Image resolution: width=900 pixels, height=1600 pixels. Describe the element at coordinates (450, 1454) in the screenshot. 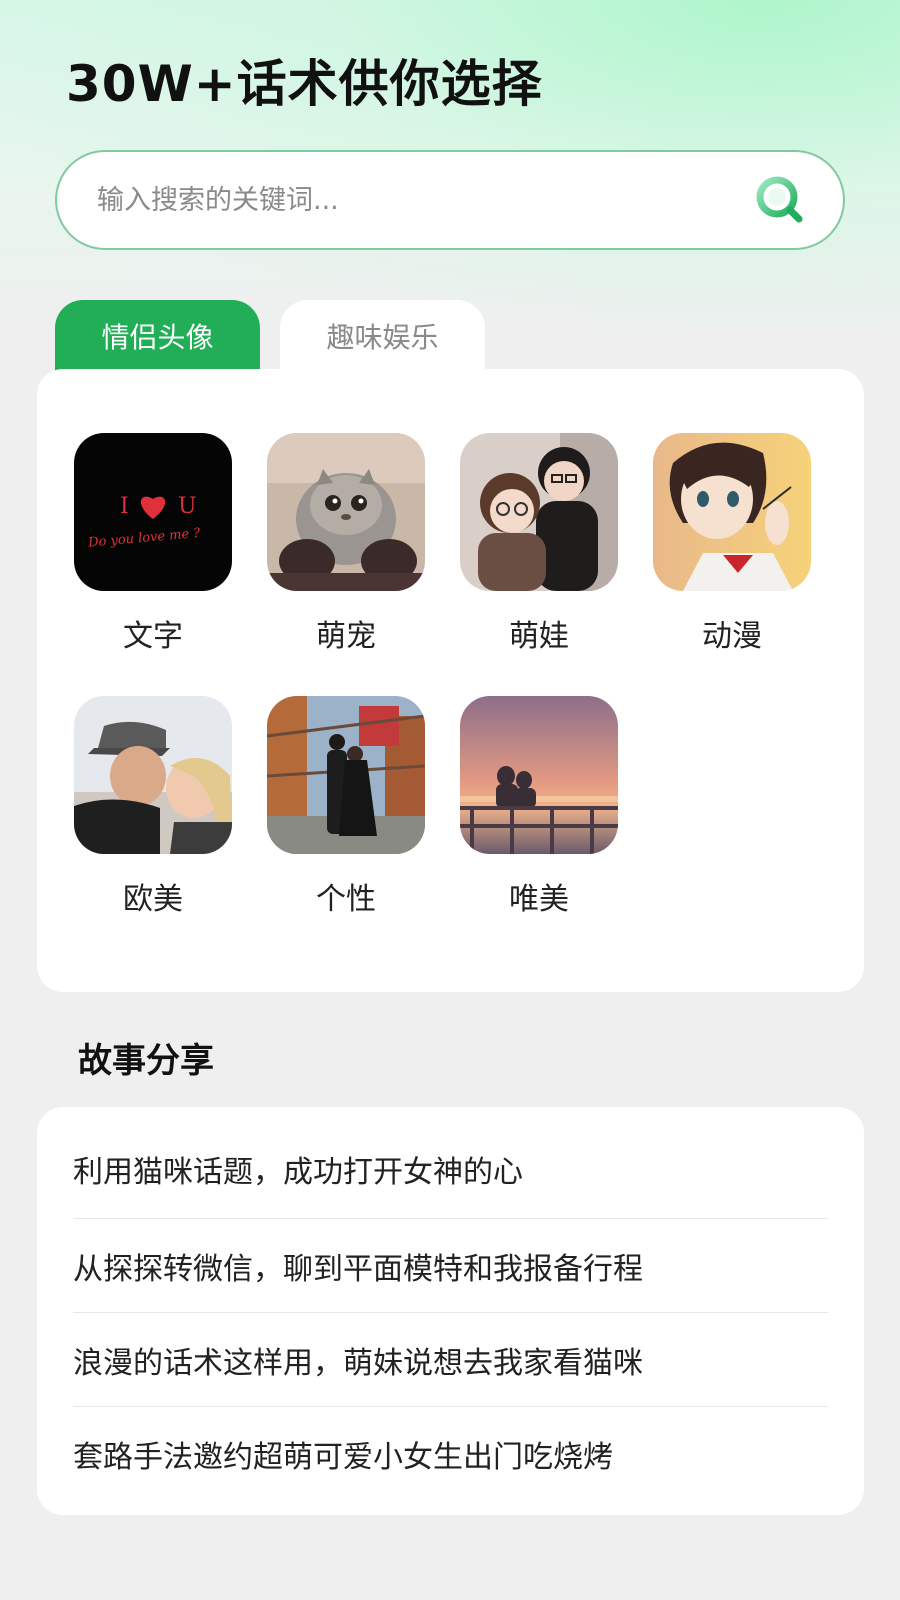

I see `story-item: 套路手法邀约超萌可爱小女生出门吃烧烤` at that location.